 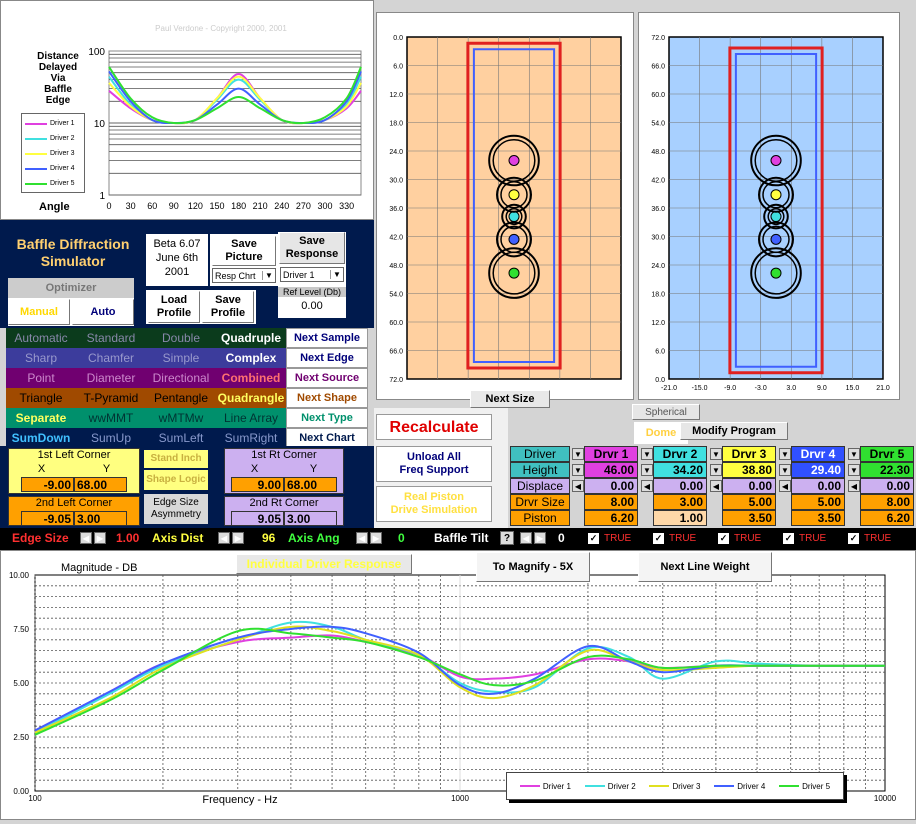 I want to click on next-chart-button: Next Chart, so click(x=327, y=438).